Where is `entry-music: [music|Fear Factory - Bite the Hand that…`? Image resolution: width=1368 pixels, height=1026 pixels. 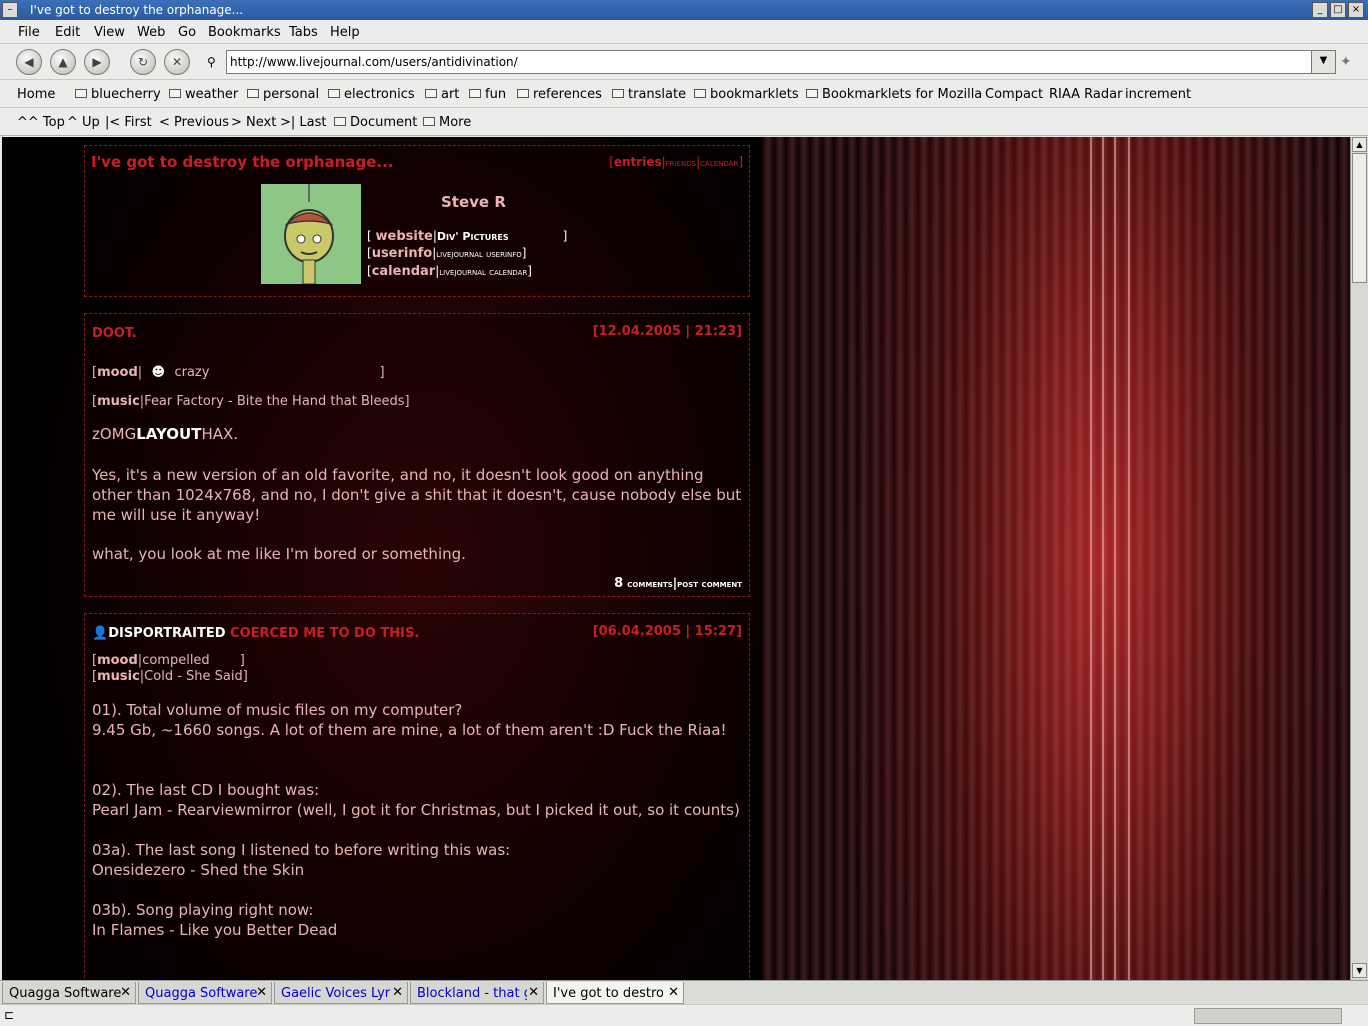 entry-music: [music|Fear Factory - Bite the Hand that… is located at coordinates (251, 401).